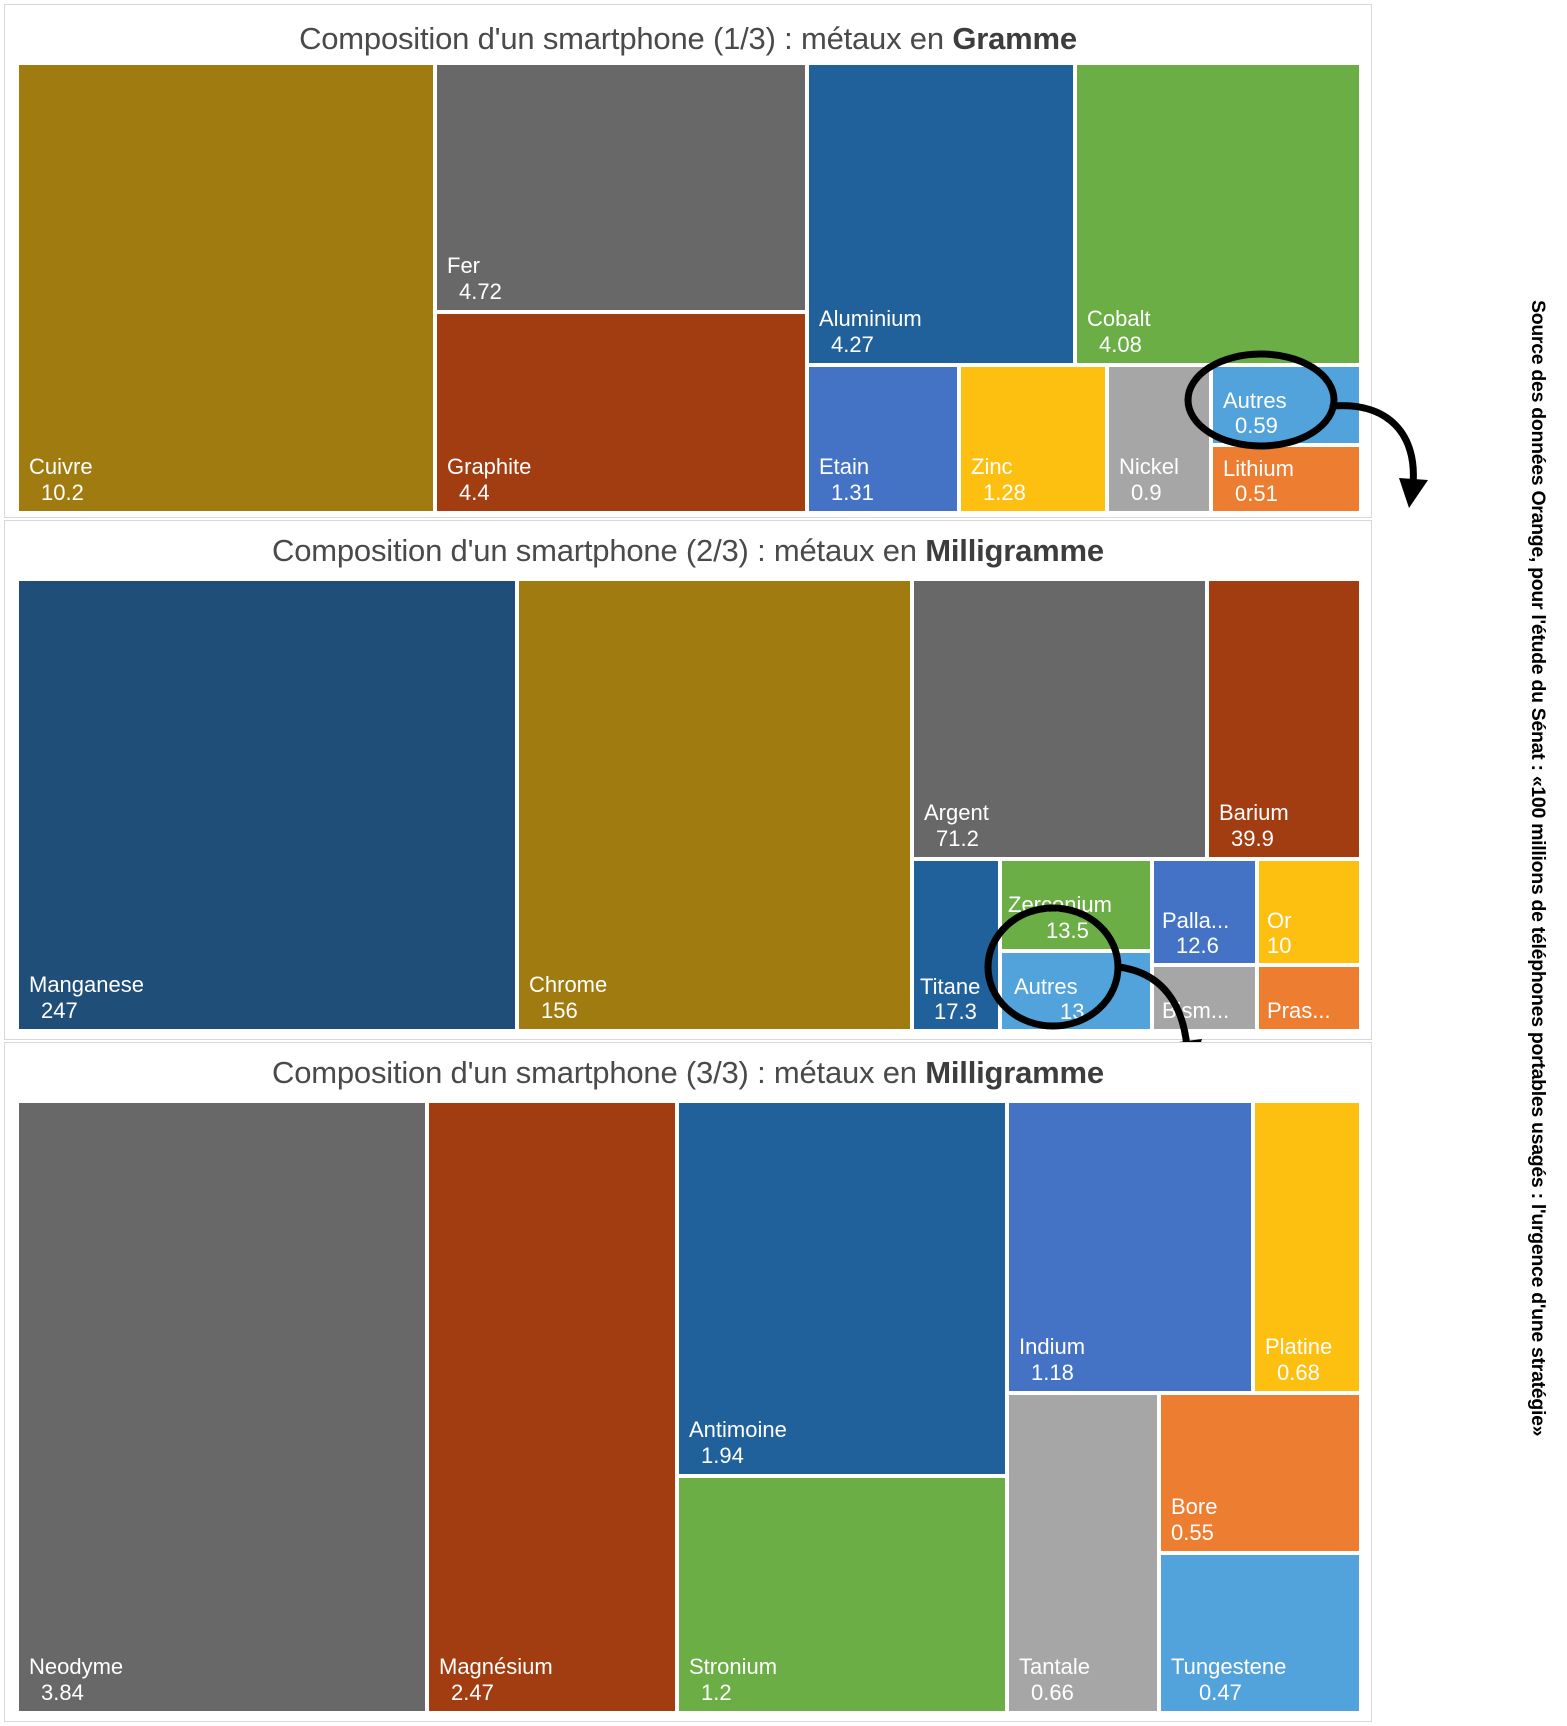 The height and width of the screenshot is (1726, 1567). Describe the element at coordinates (1014, 1072) in the screenshot. I see `panel-3-title-unit: Milligramme` at that location.